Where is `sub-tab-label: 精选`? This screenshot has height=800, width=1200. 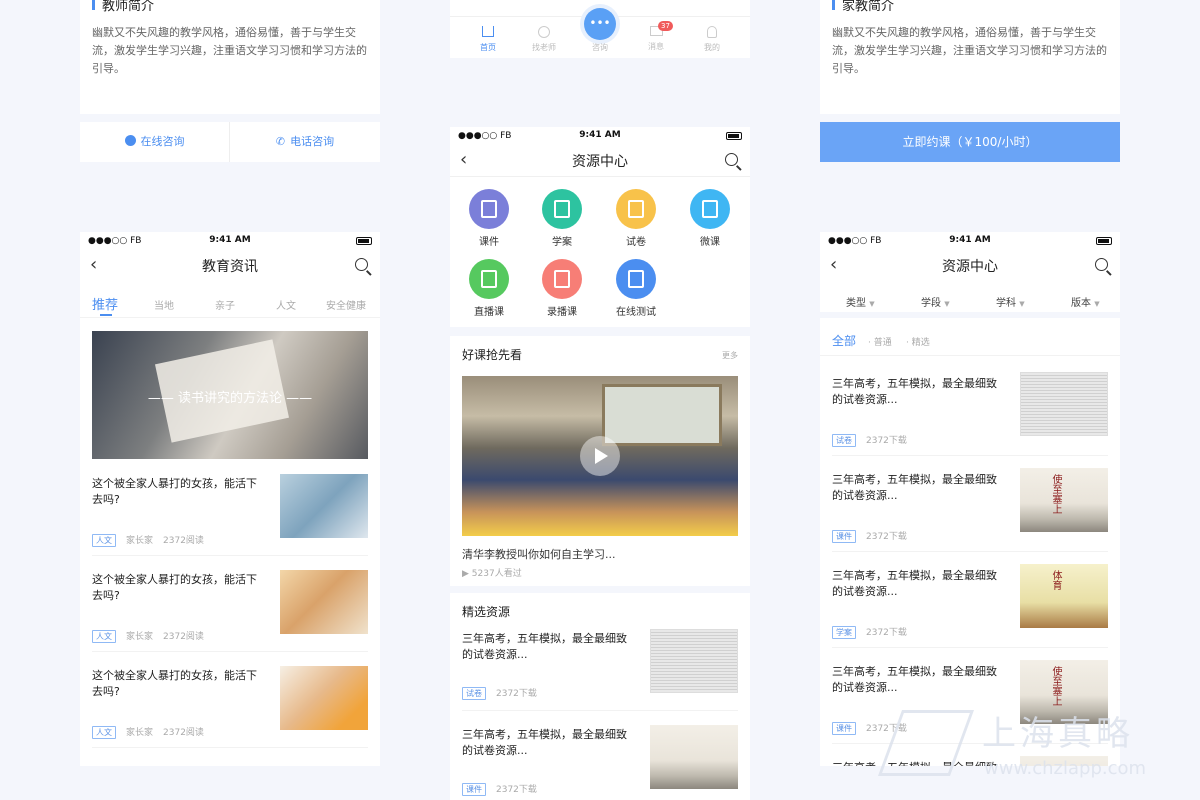 sub-tab-label: 精选 is located at coordinates (920, 343).